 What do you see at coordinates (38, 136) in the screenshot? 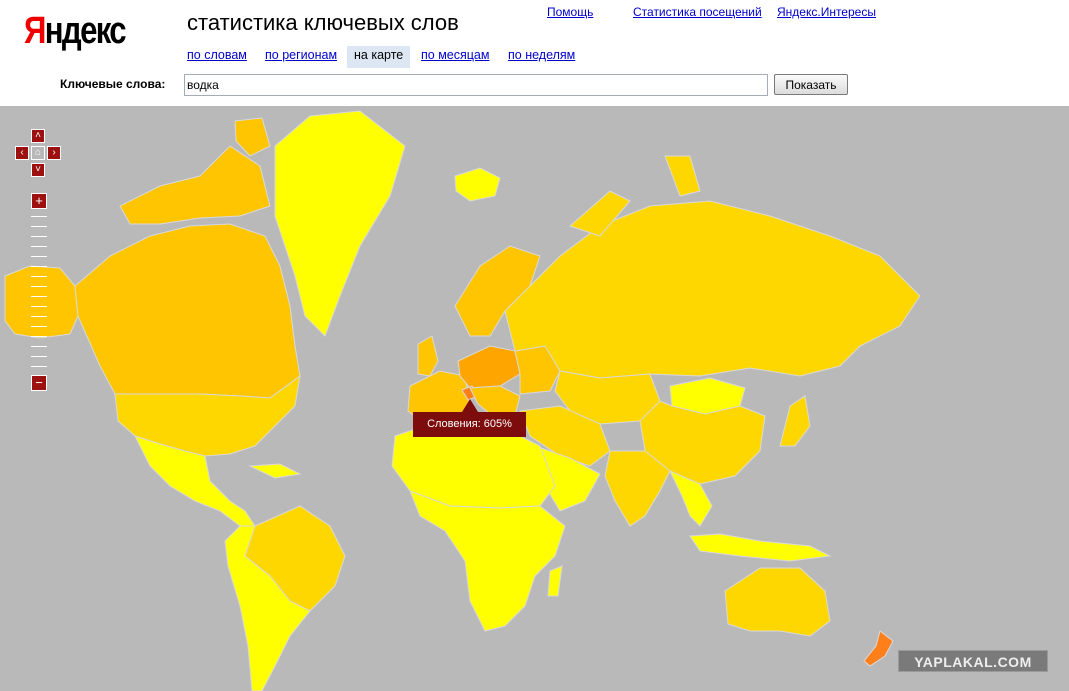
I see `pan-up-button: ˄` at bounding box center [38, 136].